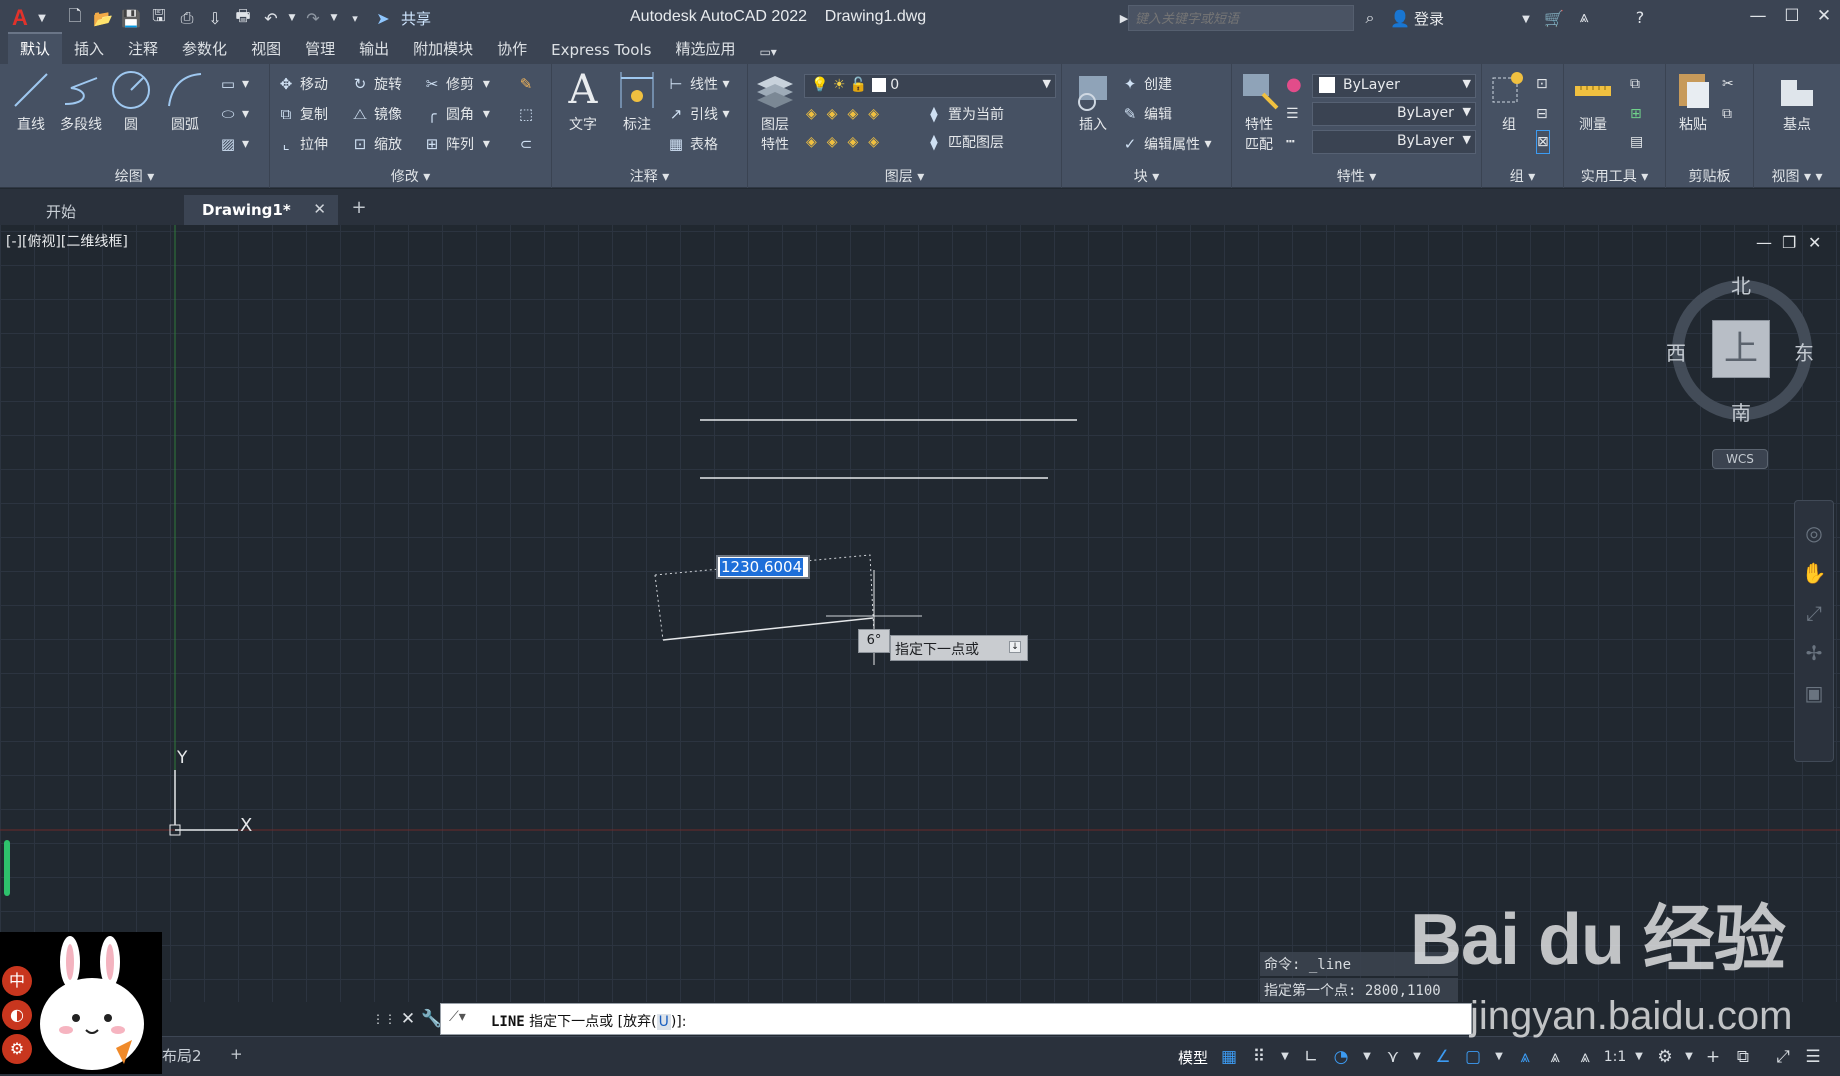 The width and height of the screenshot is (1840, 1076). I want to click on autocad-logo-icon: A, so click(20, 17).